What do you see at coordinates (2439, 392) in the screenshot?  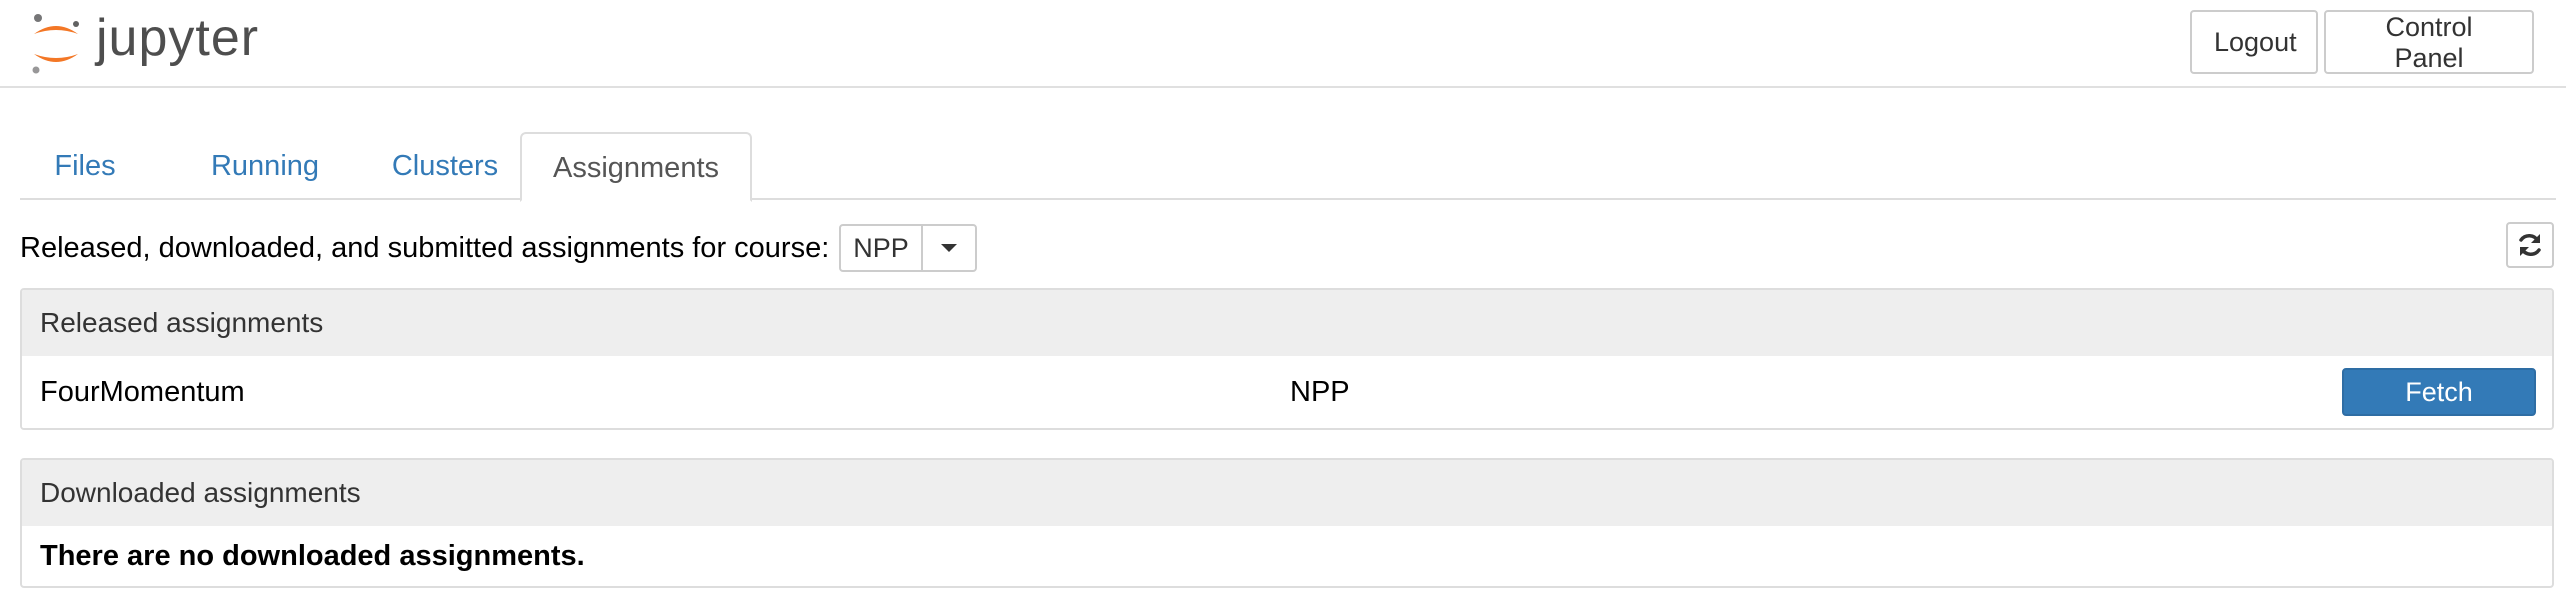 I see `fetch-button: Fetch` at bounding box center [2439, 392].